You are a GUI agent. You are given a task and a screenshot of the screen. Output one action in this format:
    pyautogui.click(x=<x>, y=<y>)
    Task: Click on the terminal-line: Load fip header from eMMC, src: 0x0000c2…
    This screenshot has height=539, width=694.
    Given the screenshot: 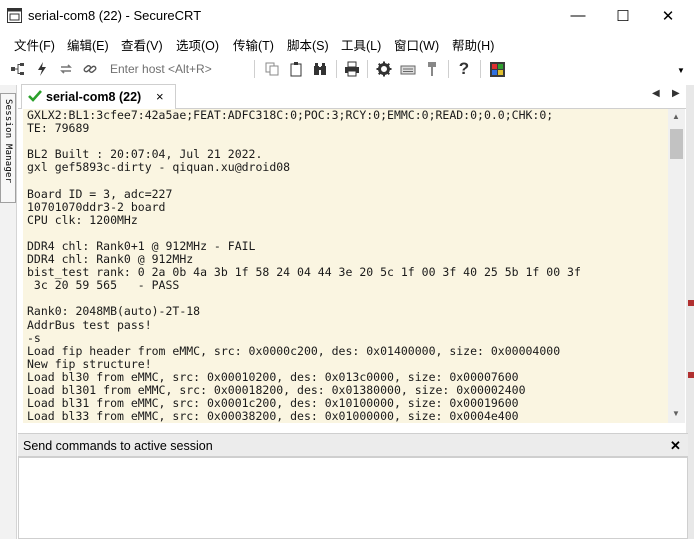 What is the action you would take?
    pyautogui.click(x=294, y=350)
    